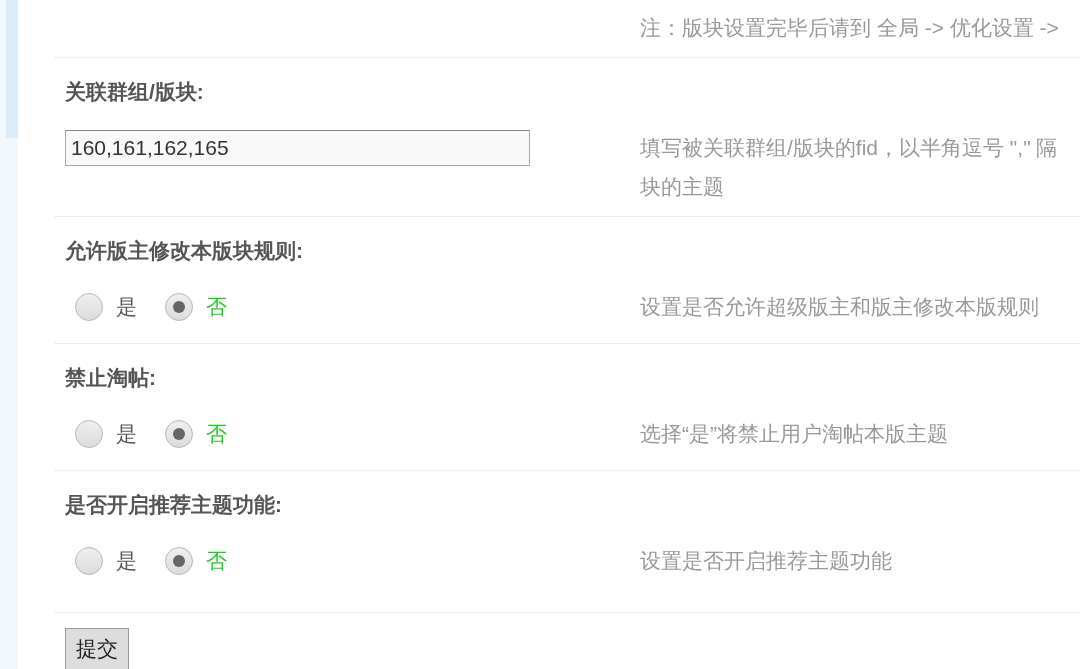 This screenshot has width=1080, height=669. Describe the element at coordinates (134, 92) in the screenshot. I see `setting-label: 关联群组/版块:` at that location.